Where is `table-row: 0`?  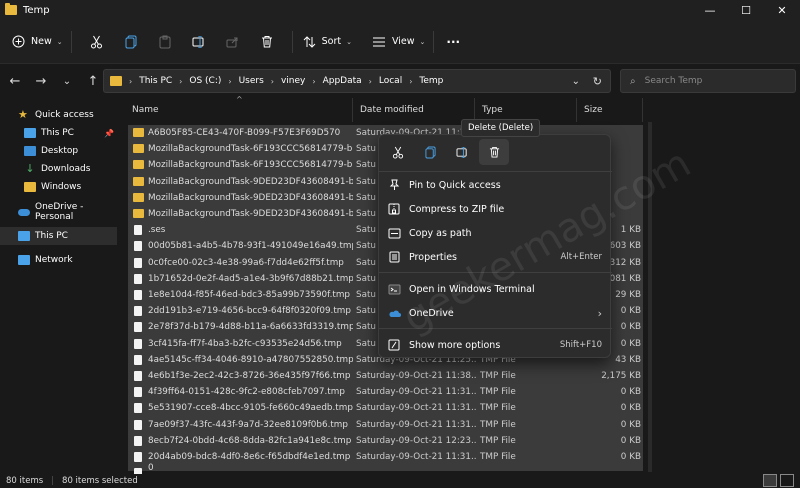 table-row: 0 is located at coordinates (385, 471).